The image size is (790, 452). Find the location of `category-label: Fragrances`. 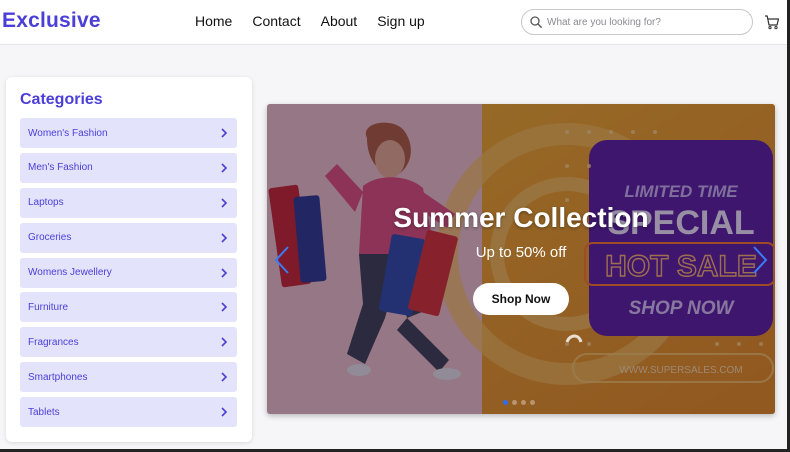

category-label: Fragrances is located at coordinates (53, 342).